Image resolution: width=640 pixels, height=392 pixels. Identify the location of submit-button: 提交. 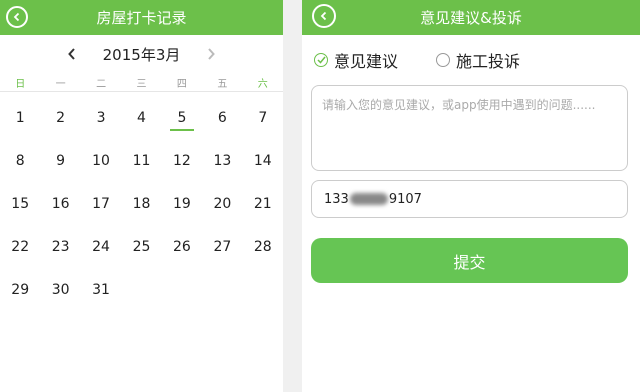
(469, 260).